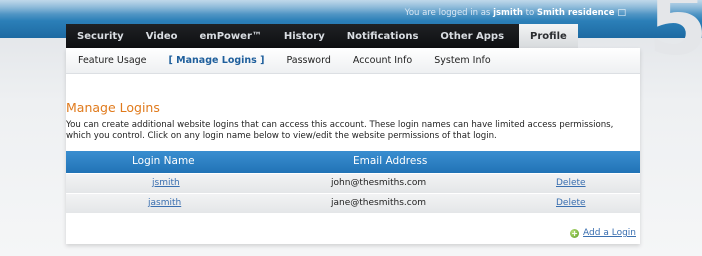  What do you see at coordinates (548, 36) in the screenshot?
I see `tab-profile: Profile` at bounding box center [548, 36].